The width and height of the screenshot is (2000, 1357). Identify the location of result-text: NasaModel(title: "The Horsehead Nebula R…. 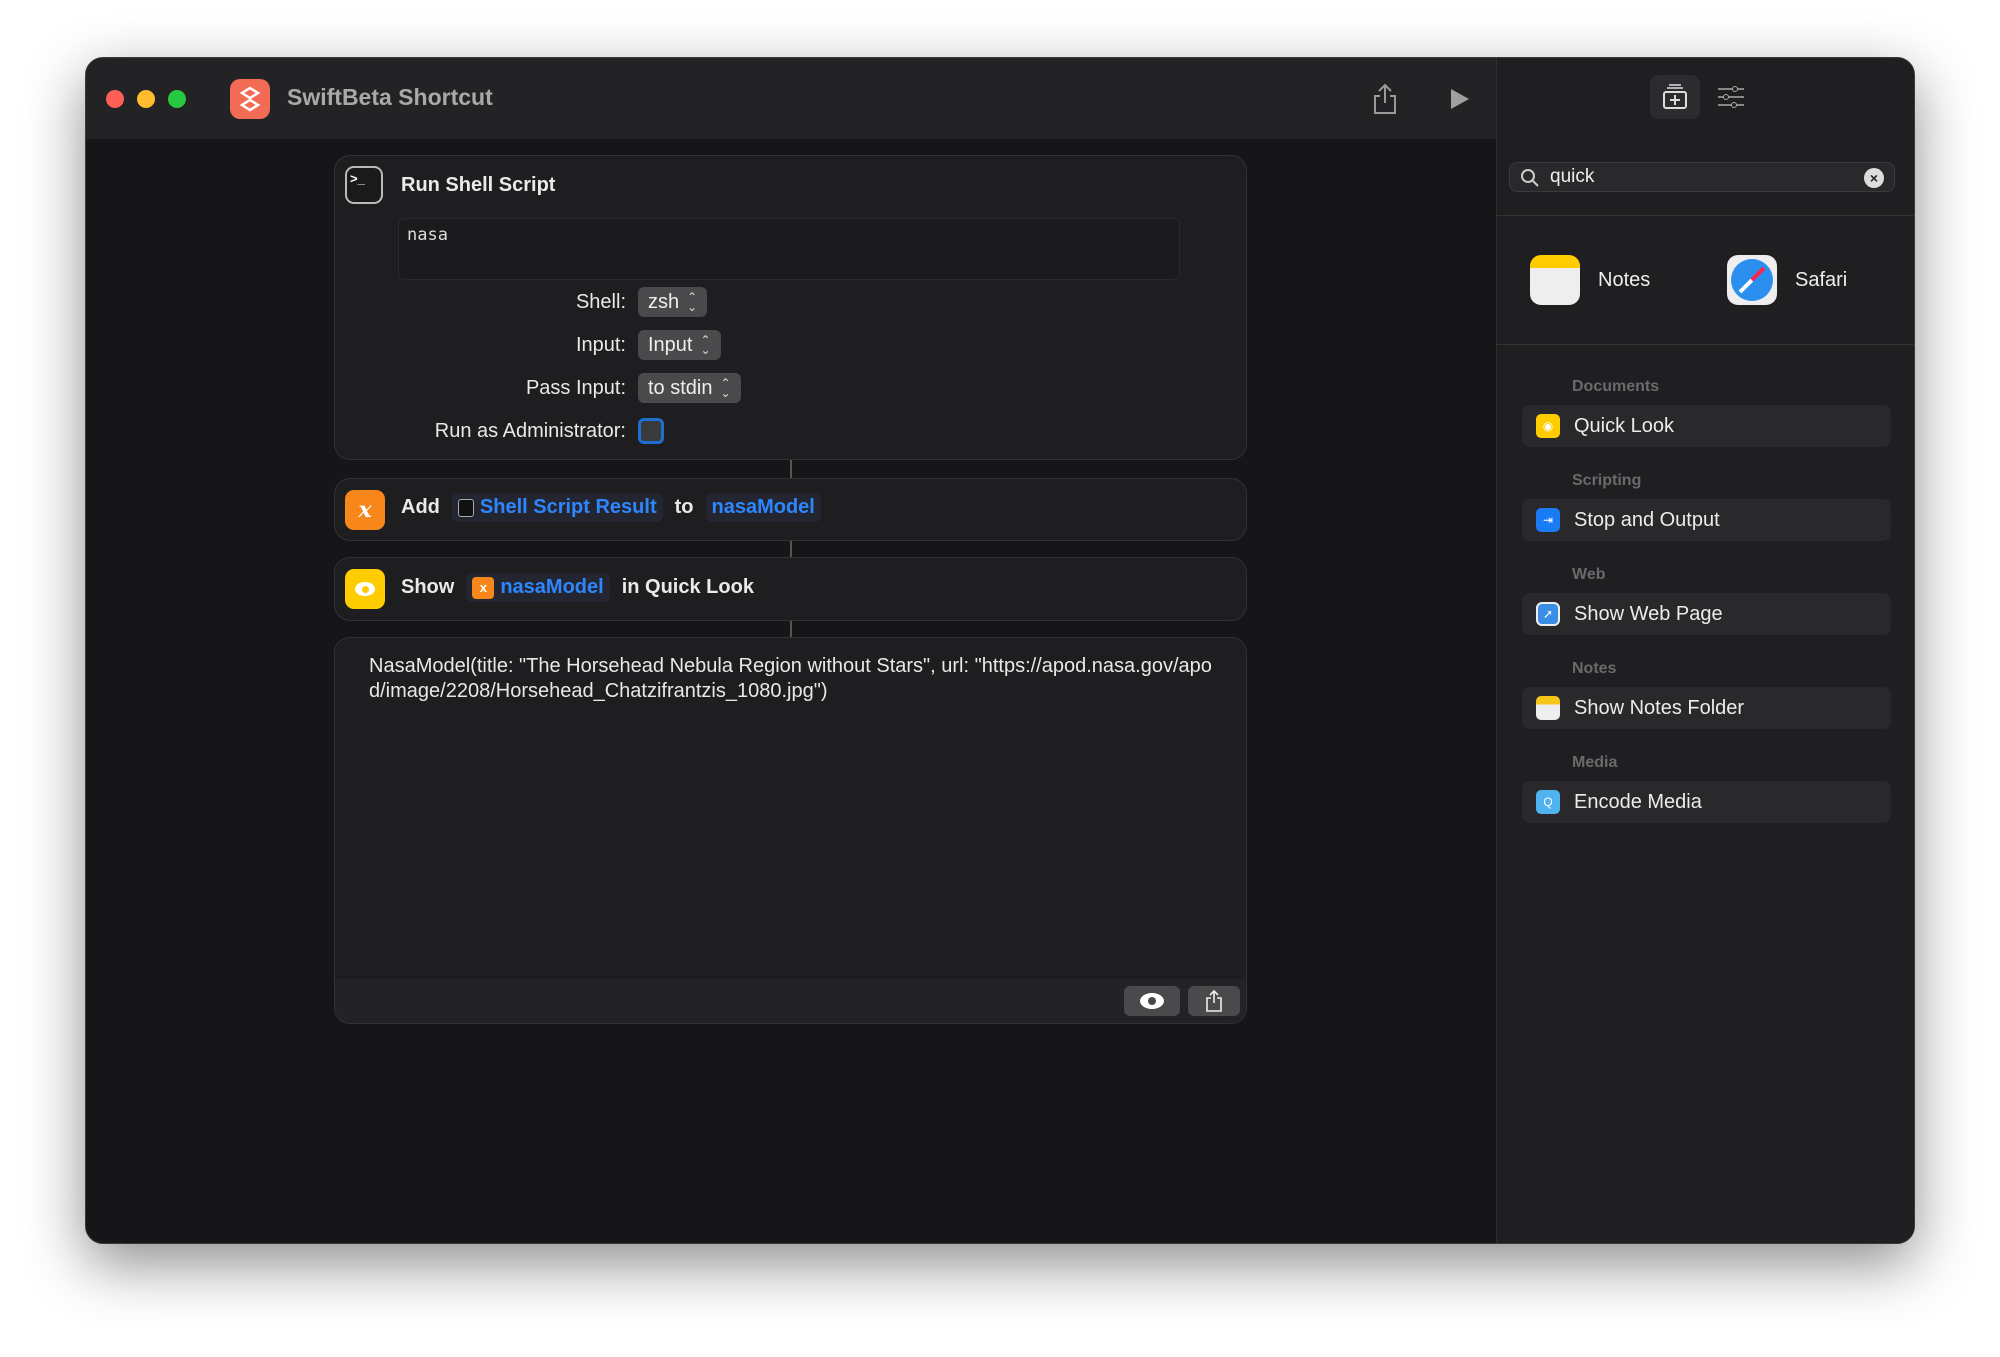
(790, 678).